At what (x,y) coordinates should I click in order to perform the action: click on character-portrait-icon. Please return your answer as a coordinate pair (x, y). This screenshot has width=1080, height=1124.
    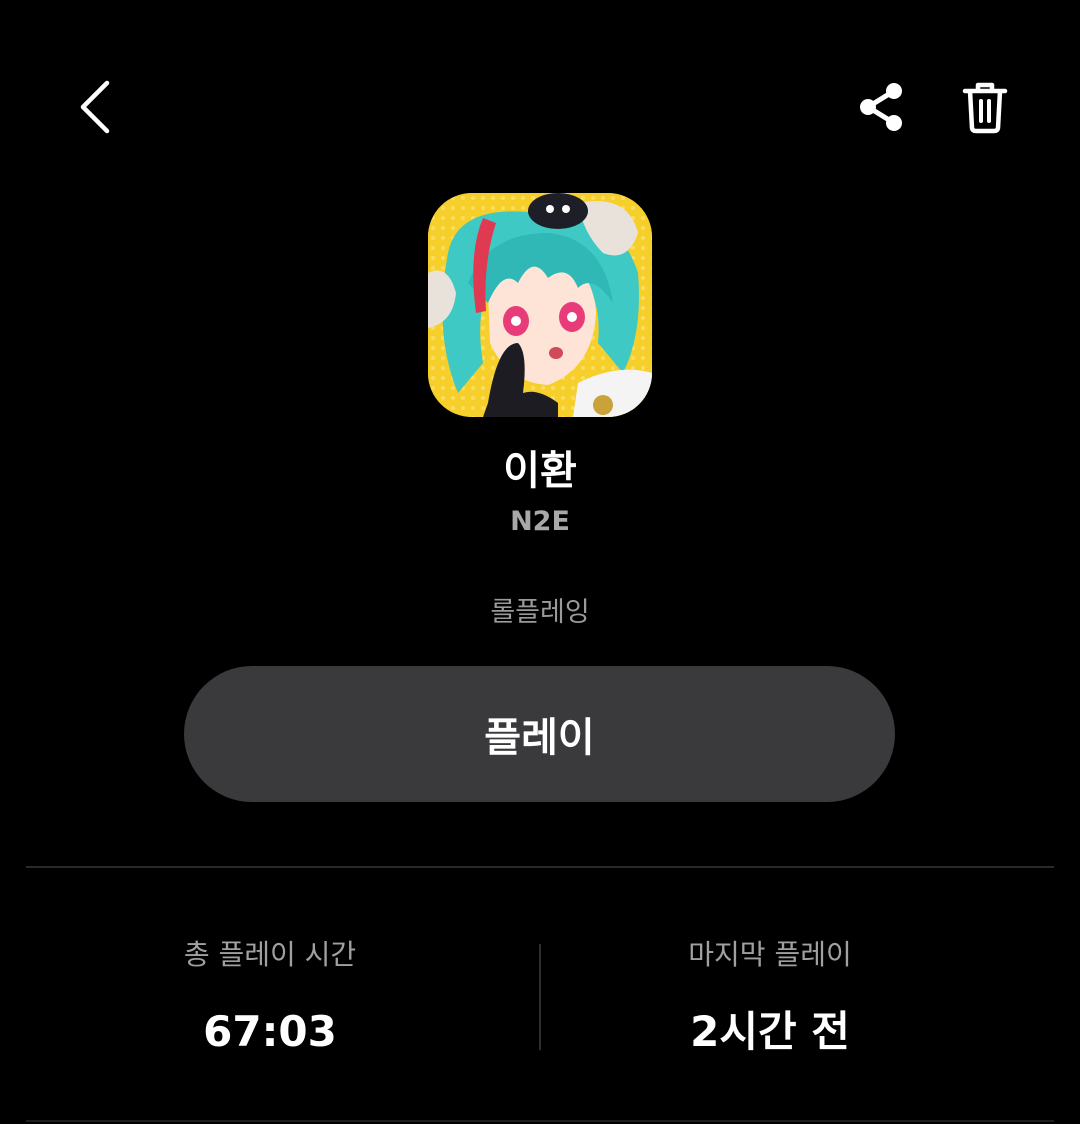
    Looking at the image, I should click on (540, 305).